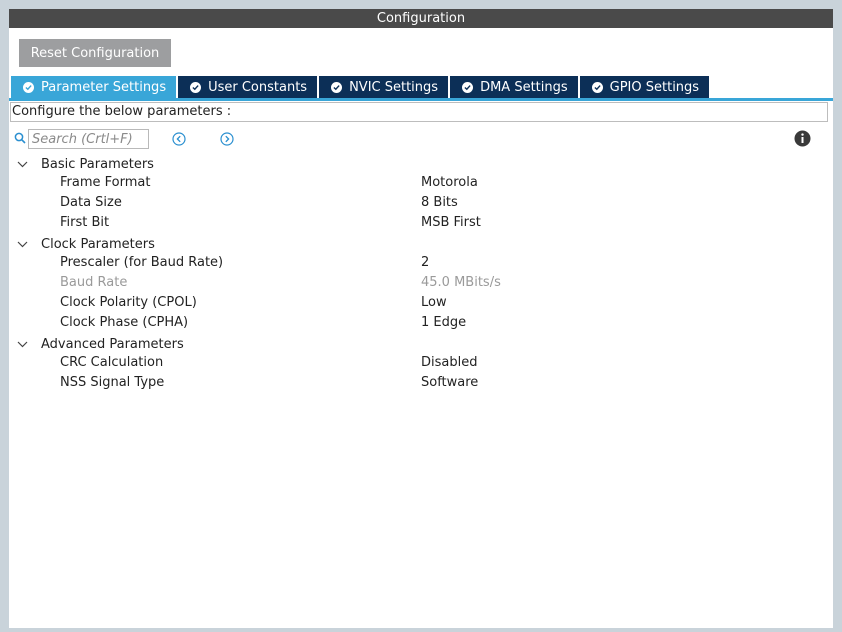 Image resolution: width=842 pixels, height=632 pixels. Describe the element at coordinates (449, 362) in the screenshot. I see `param-value: Disabled` at that location.